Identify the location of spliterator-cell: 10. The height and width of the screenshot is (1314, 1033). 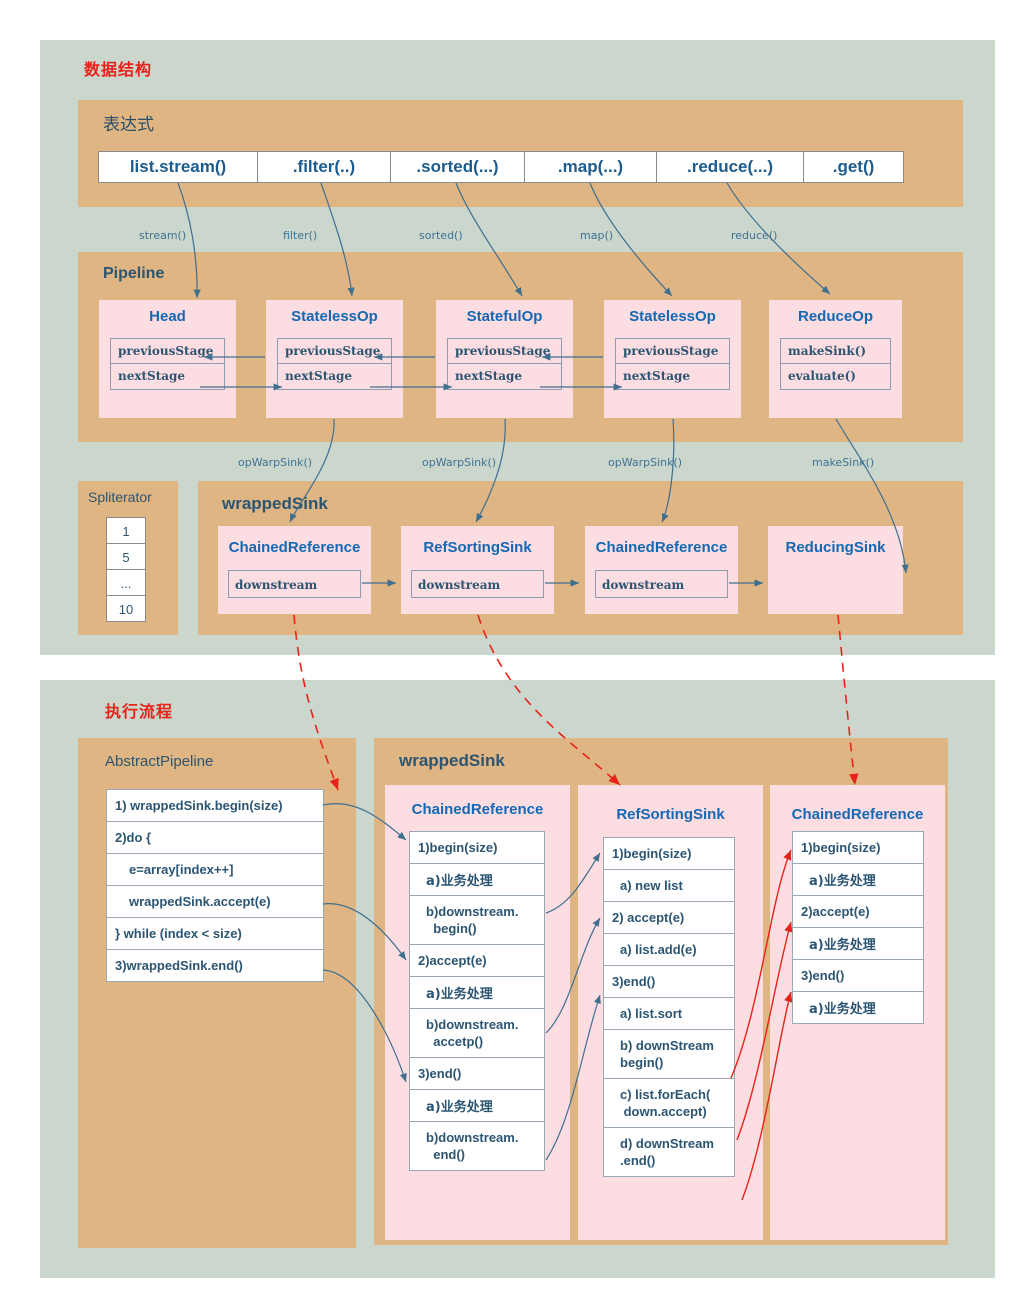
(126, 608).